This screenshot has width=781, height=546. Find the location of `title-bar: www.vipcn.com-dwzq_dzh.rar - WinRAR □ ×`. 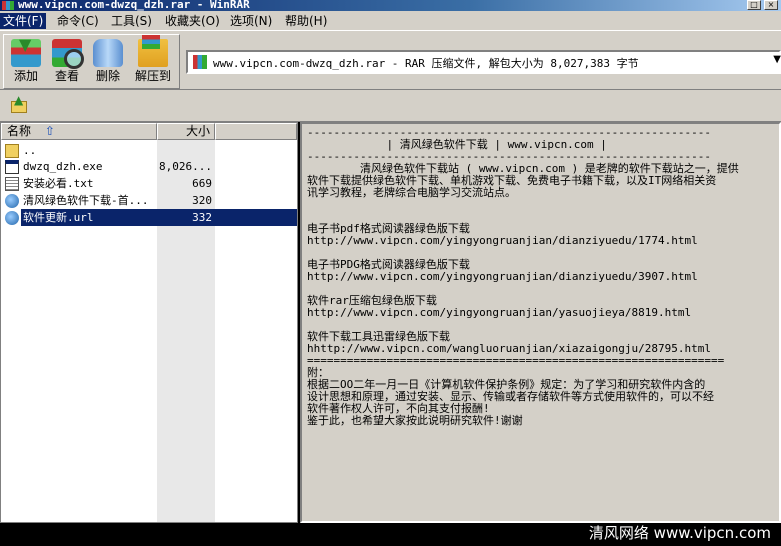

title-bar: www.vipcn.com-dwzq_dzh.rar - WinRAR □ × is located at coordinates (390, 5).